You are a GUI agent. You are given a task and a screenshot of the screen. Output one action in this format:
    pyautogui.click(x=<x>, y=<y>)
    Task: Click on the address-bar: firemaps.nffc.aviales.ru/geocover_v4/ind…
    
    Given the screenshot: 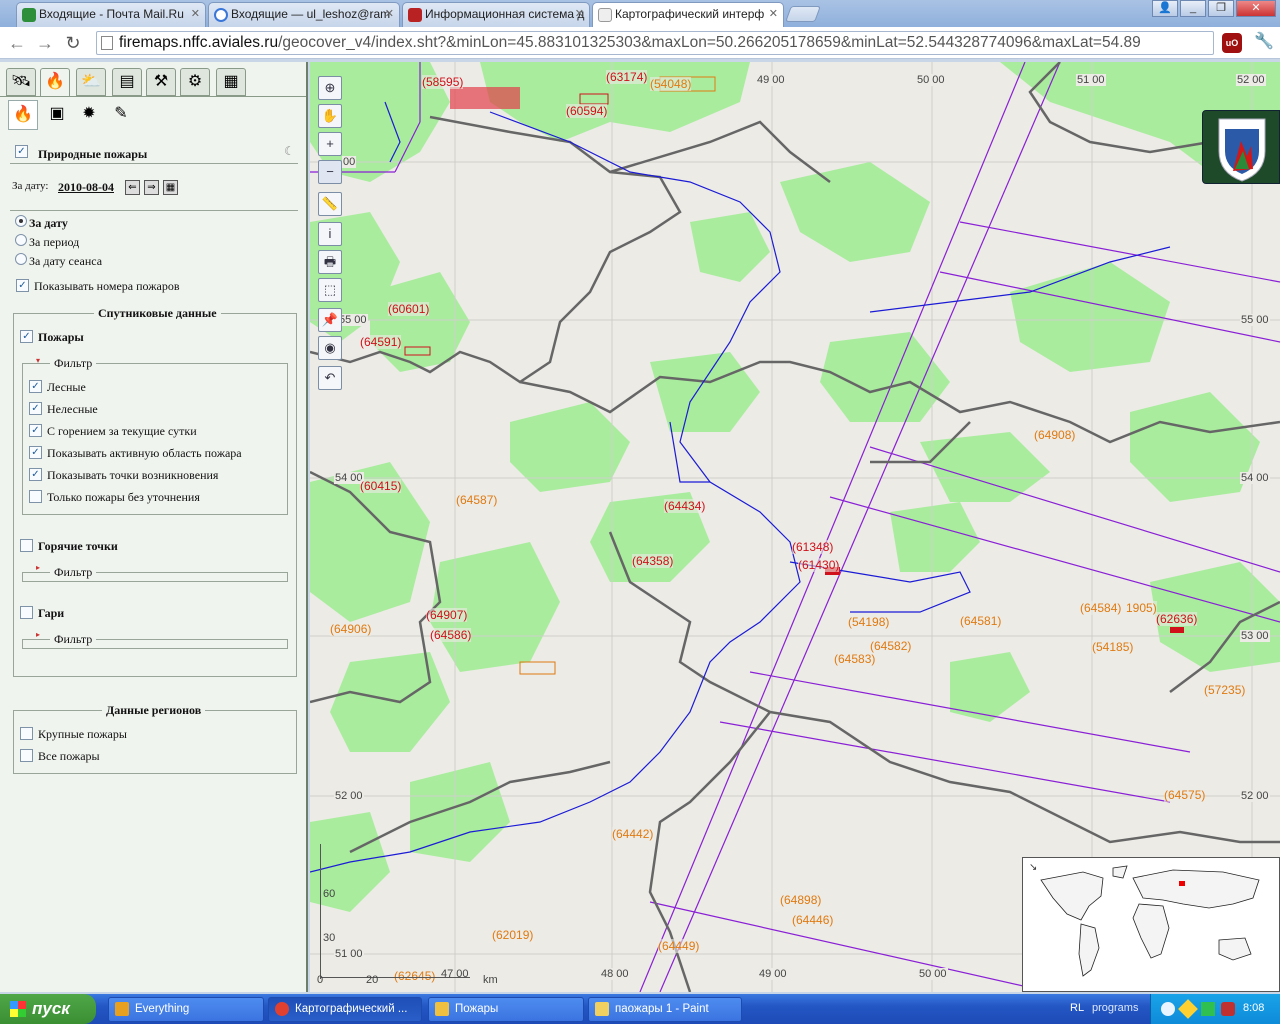 What is the action you would take?
    pyautogui.click(x=655, y=43)
    